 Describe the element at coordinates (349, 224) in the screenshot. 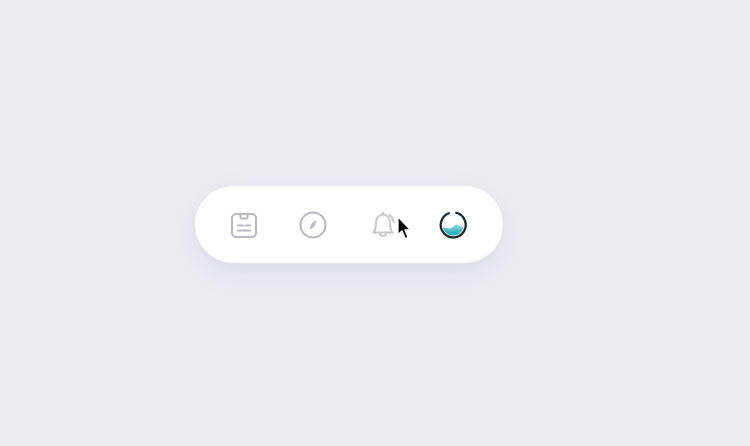

I see `bottom-nav-bar` at that location.